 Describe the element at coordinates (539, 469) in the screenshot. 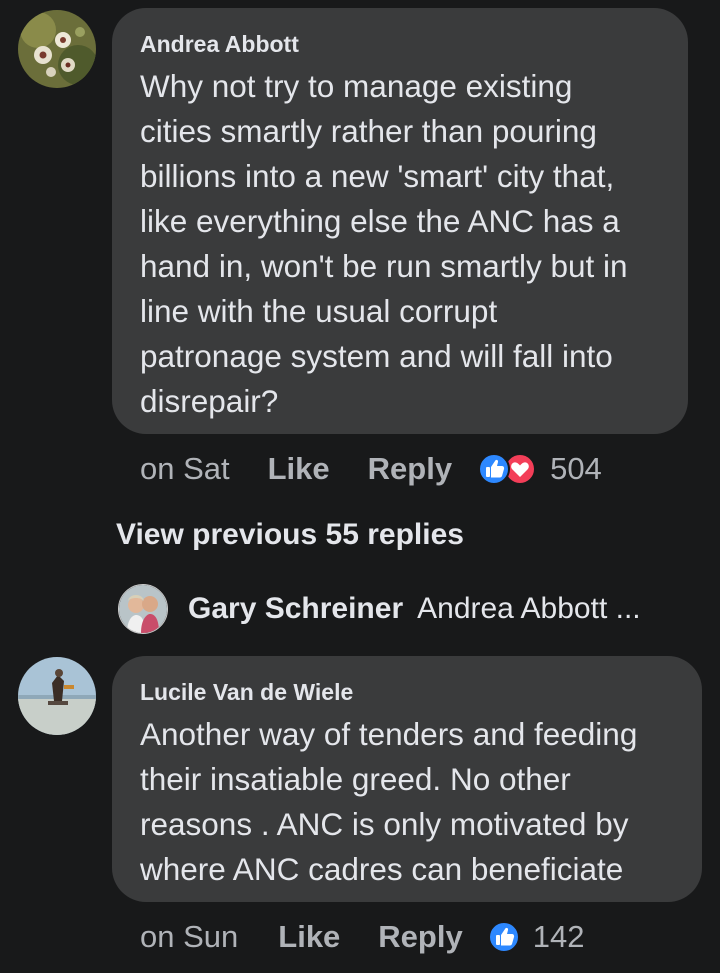

I see `reactions: 504` at that location.